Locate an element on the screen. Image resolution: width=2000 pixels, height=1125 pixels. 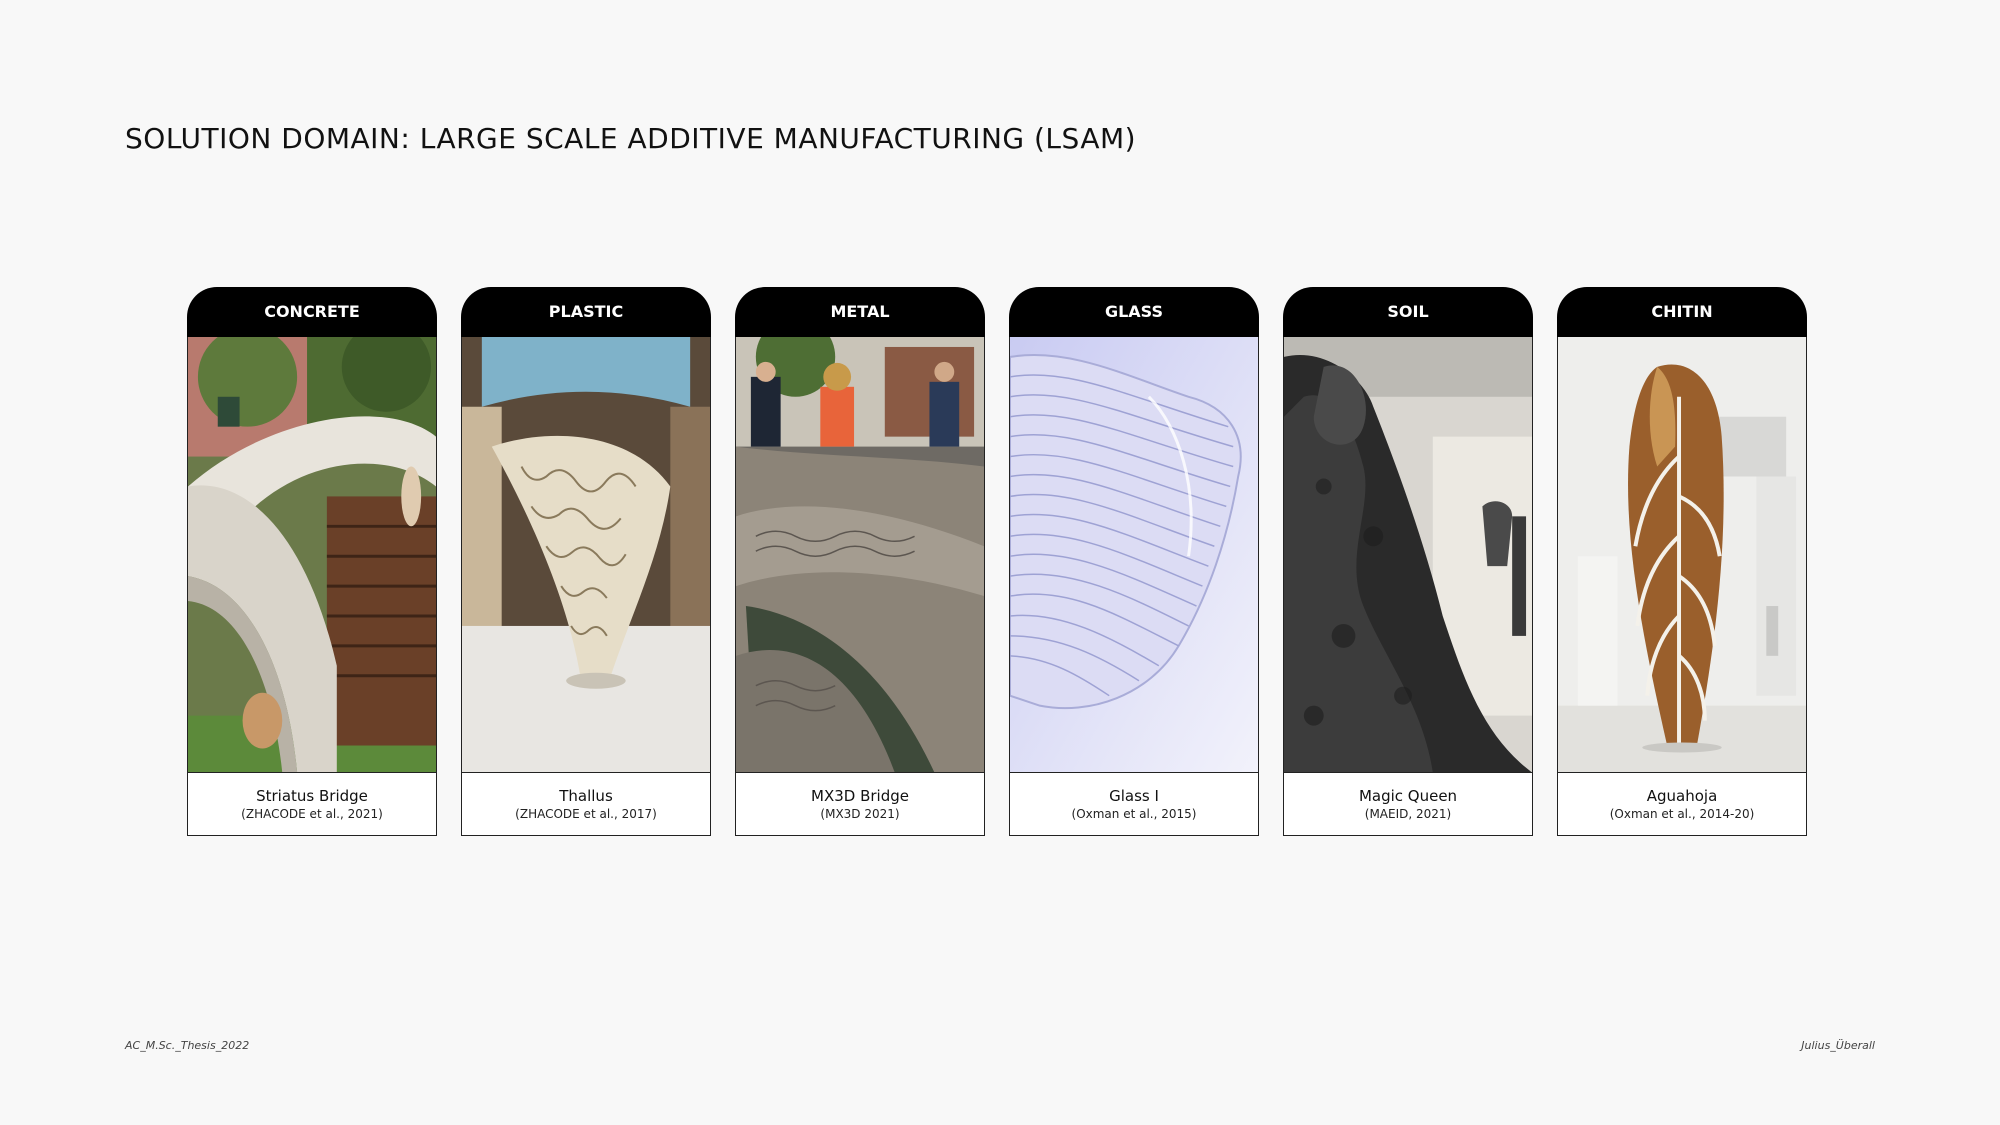
footer-author-label: Julius_Überall is located at coordinates (1838, 1045).